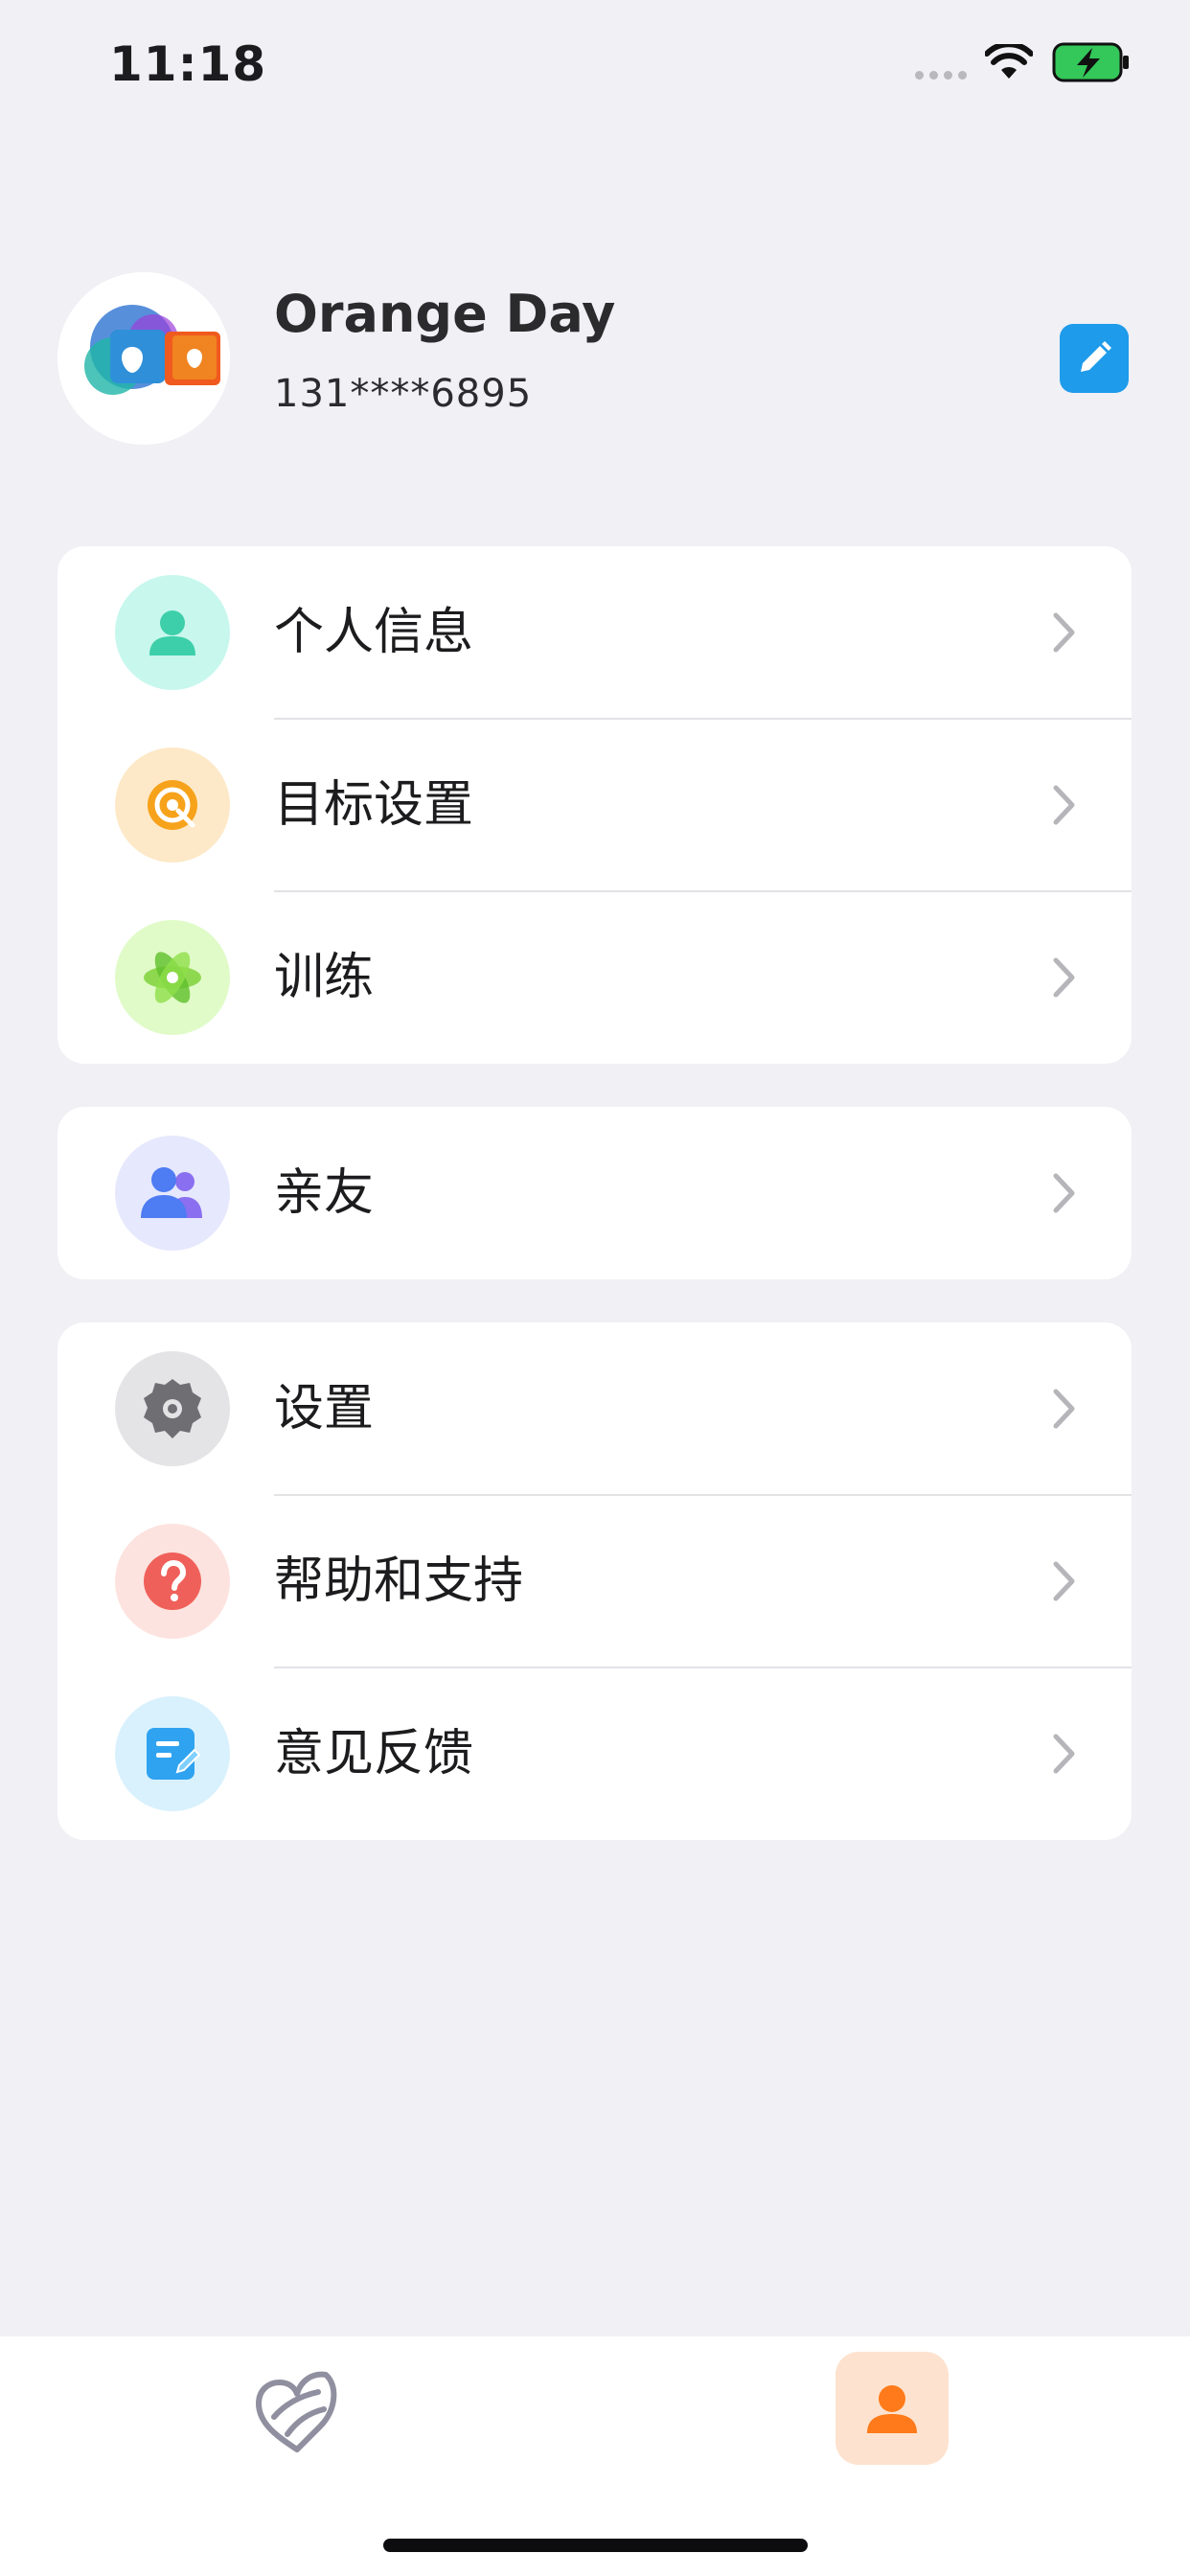 This screenshot has height=2576, width=1190. Describe the element at coordinates (594, 977) in the screenshot. I see `menu-item-training: 训练` at that location.